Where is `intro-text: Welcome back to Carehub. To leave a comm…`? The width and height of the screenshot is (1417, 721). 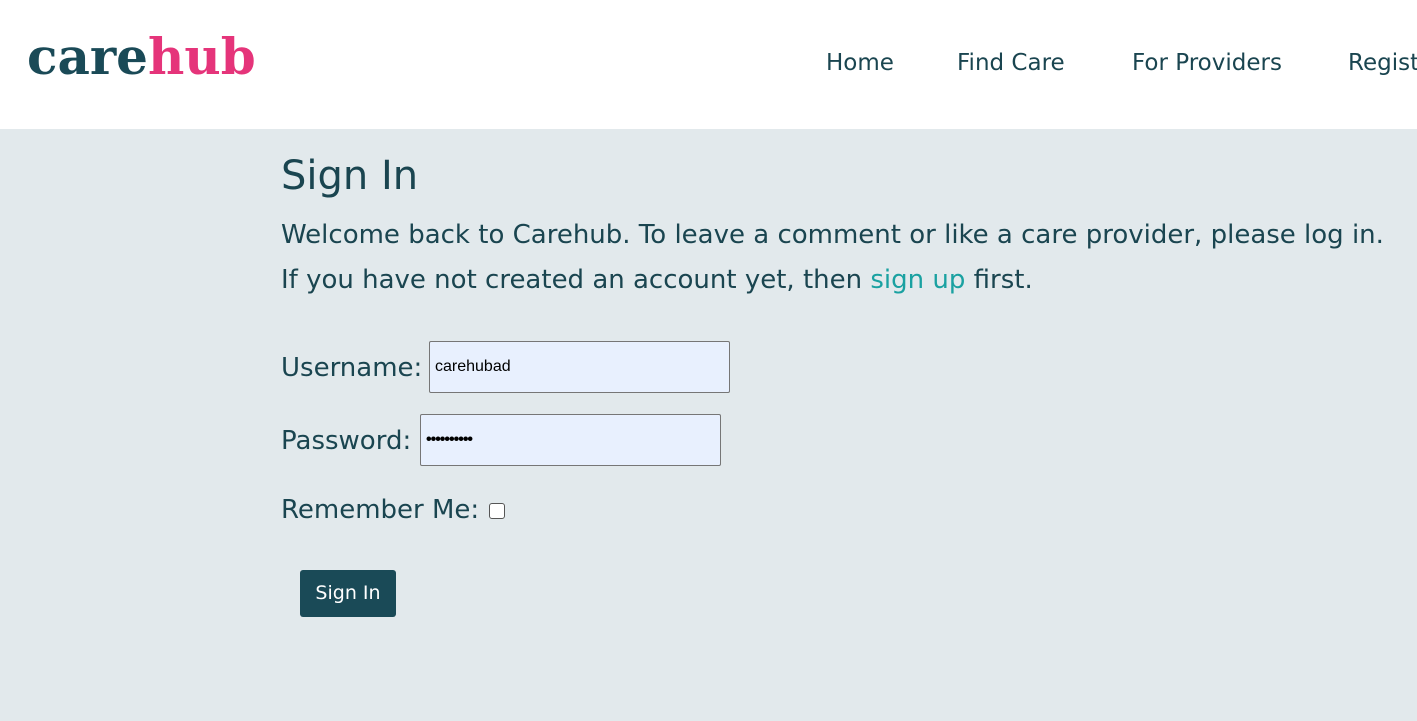
intro-text: Welcome back to Carehub. To leave a comm… is located at coordinates (836, 258).